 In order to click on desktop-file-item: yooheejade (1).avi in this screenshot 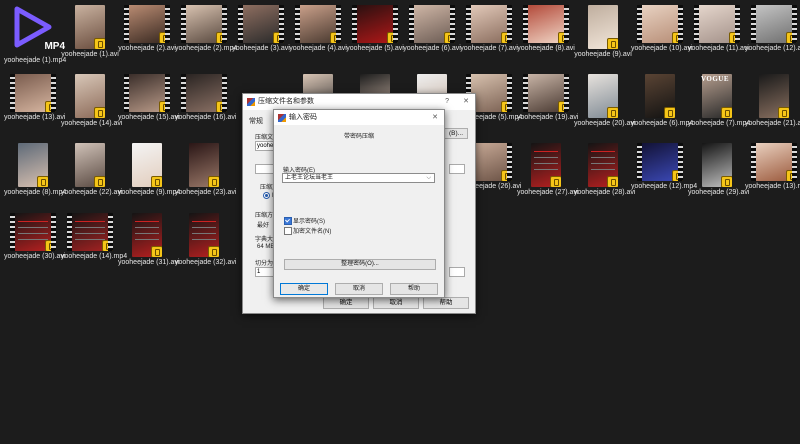, I will do `click(90, 32)`.